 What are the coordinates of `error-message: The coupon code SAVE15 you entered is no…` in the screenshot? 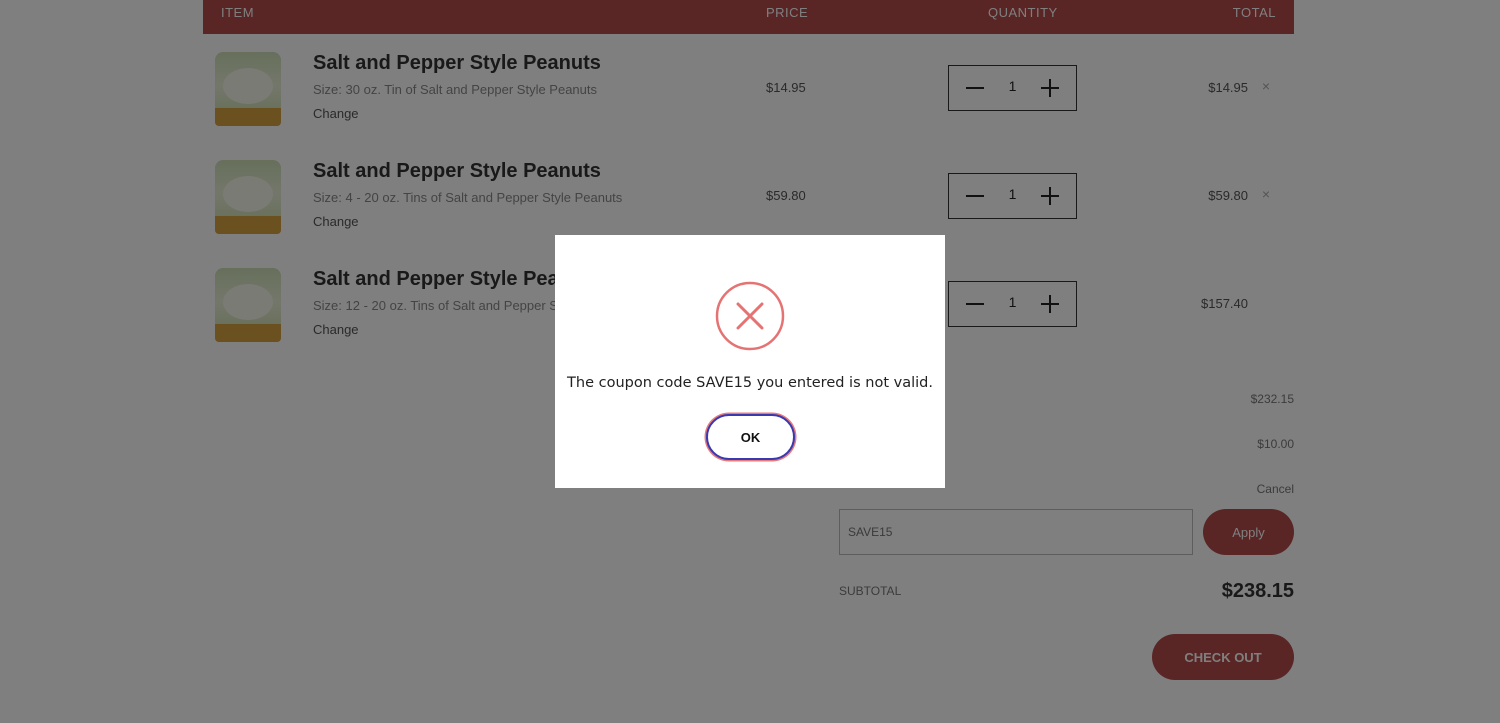 It's located at (750, 383).